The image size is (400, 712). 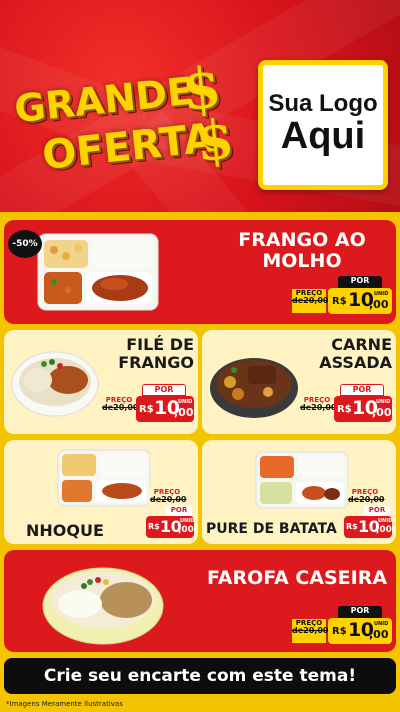 What do you see at coordinates (160, 344) in the screenshot?
I see `product-name-line1: FILÉ DE` at bounding box center [160, 344].